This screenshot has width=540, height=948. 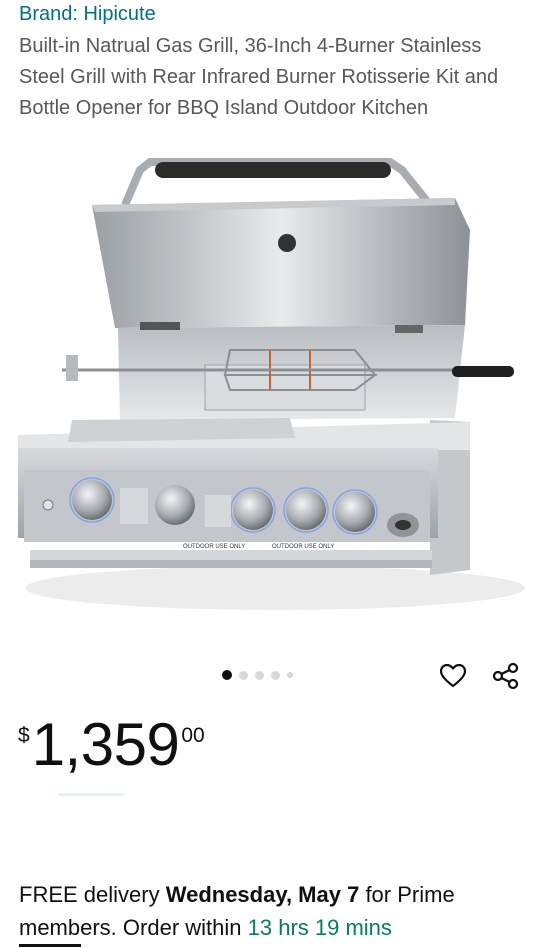 I want to click on image-carousel-dots, so click(x=257, y=675).